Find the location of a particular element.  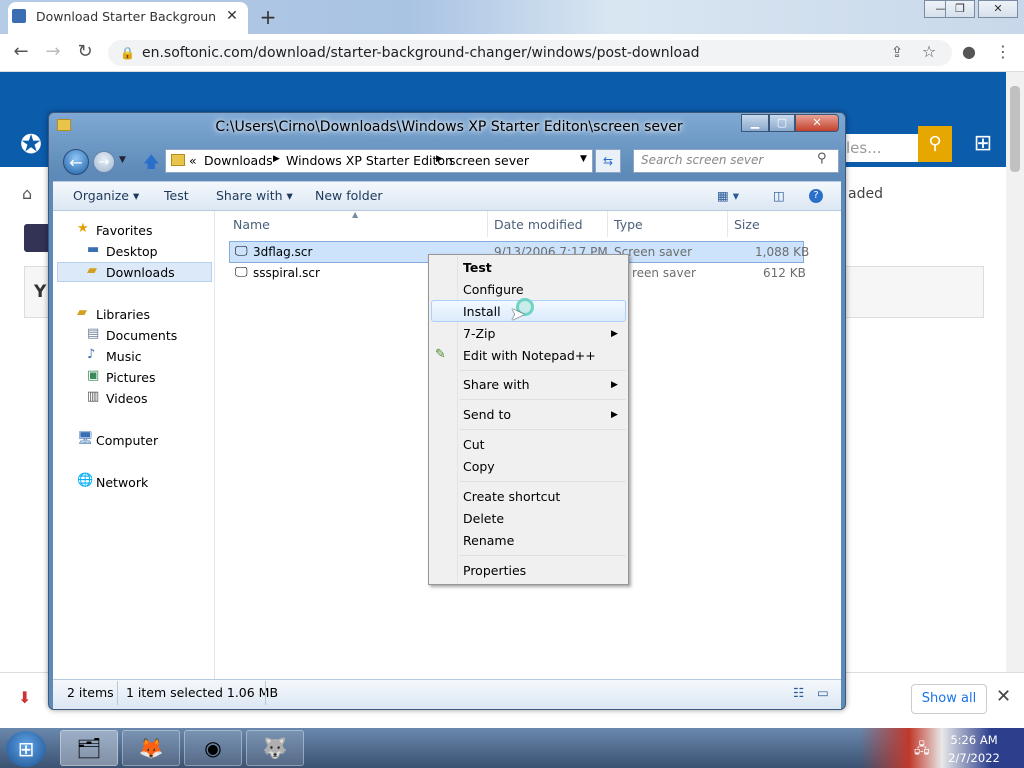

explorer-minimize-button: ▁ is located at coordinates (755, 123).